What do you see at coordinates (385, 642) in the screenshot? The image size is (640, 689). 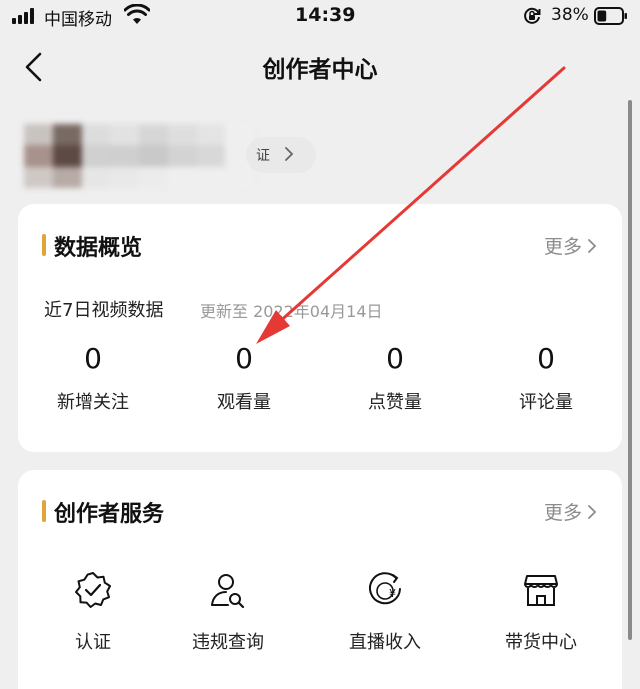 I see `service-label: 直播收入` at bounding box center [385, 642].